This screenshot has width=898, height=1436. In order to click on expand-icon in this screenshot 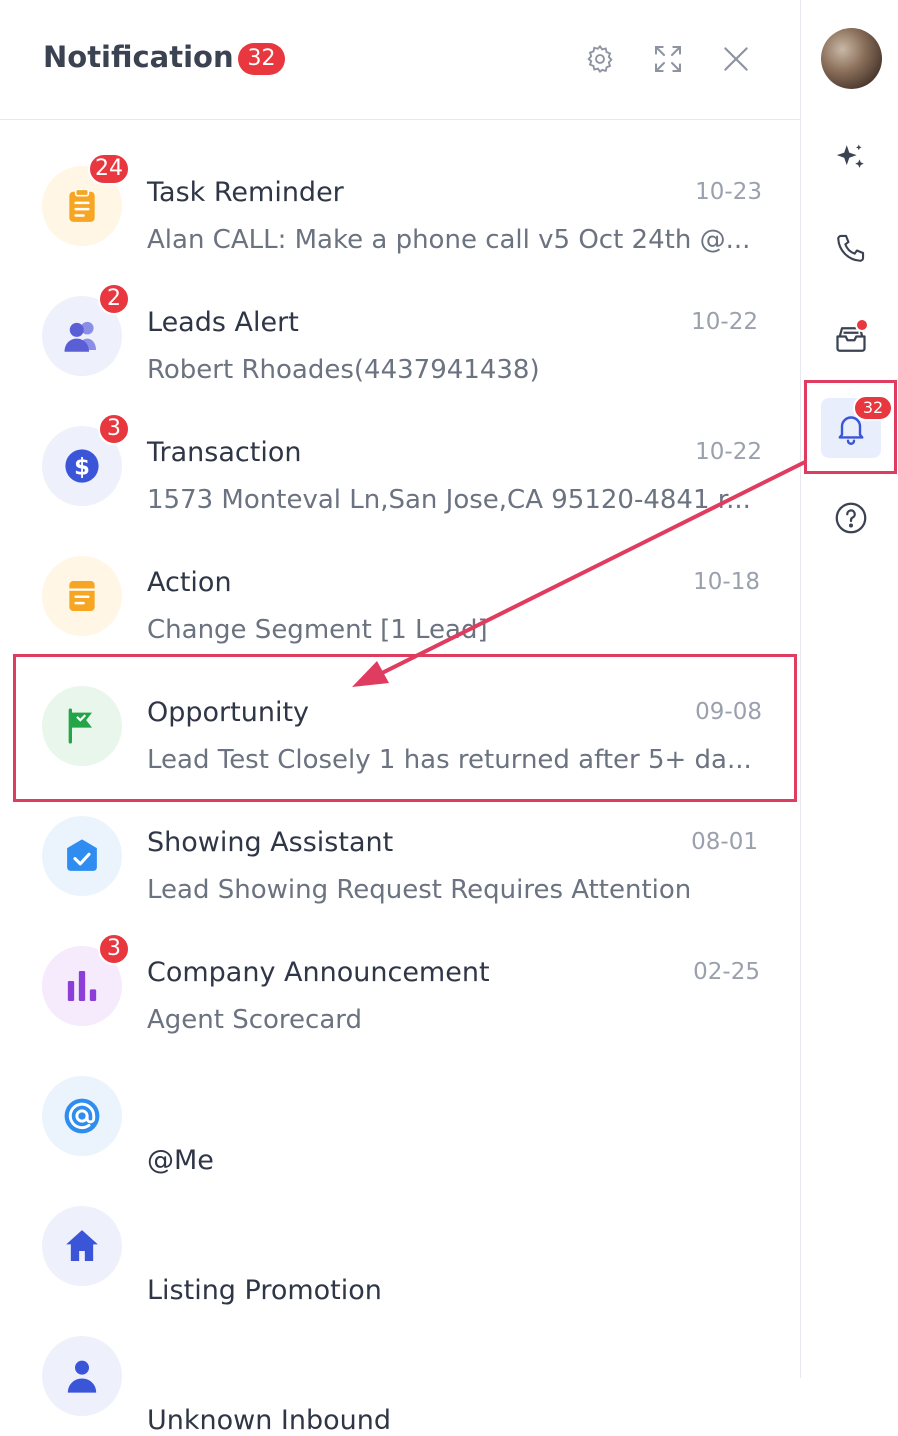, I will do `click(668, 59)`.